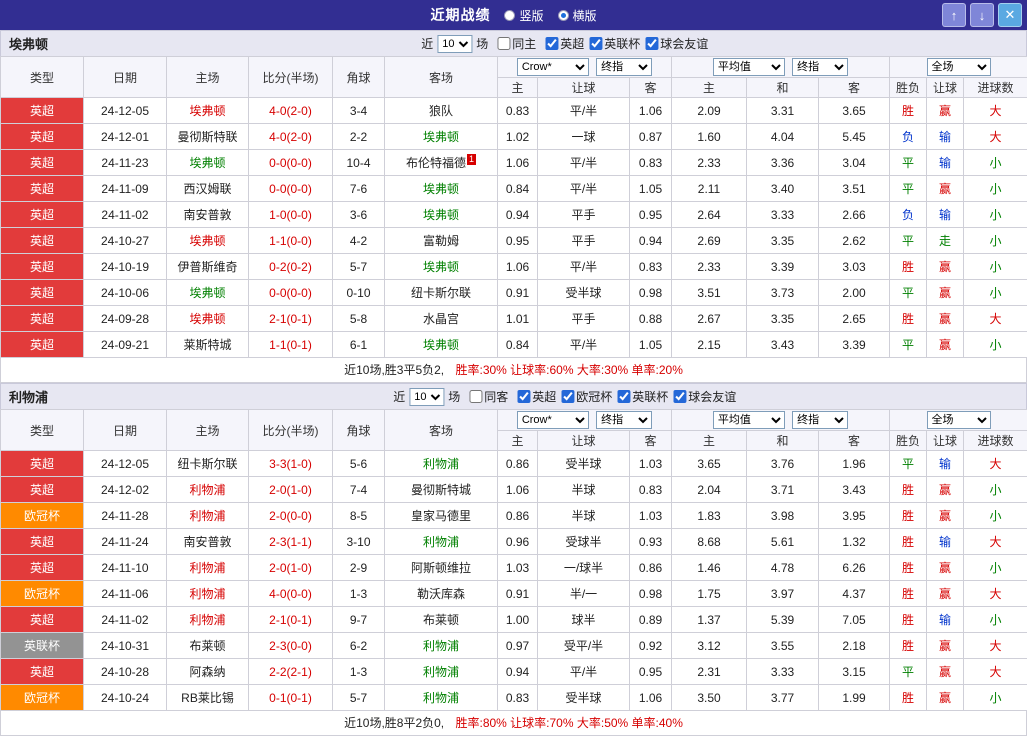  I want to click on euro-draw-odds: 5.39, so click(783, 620).